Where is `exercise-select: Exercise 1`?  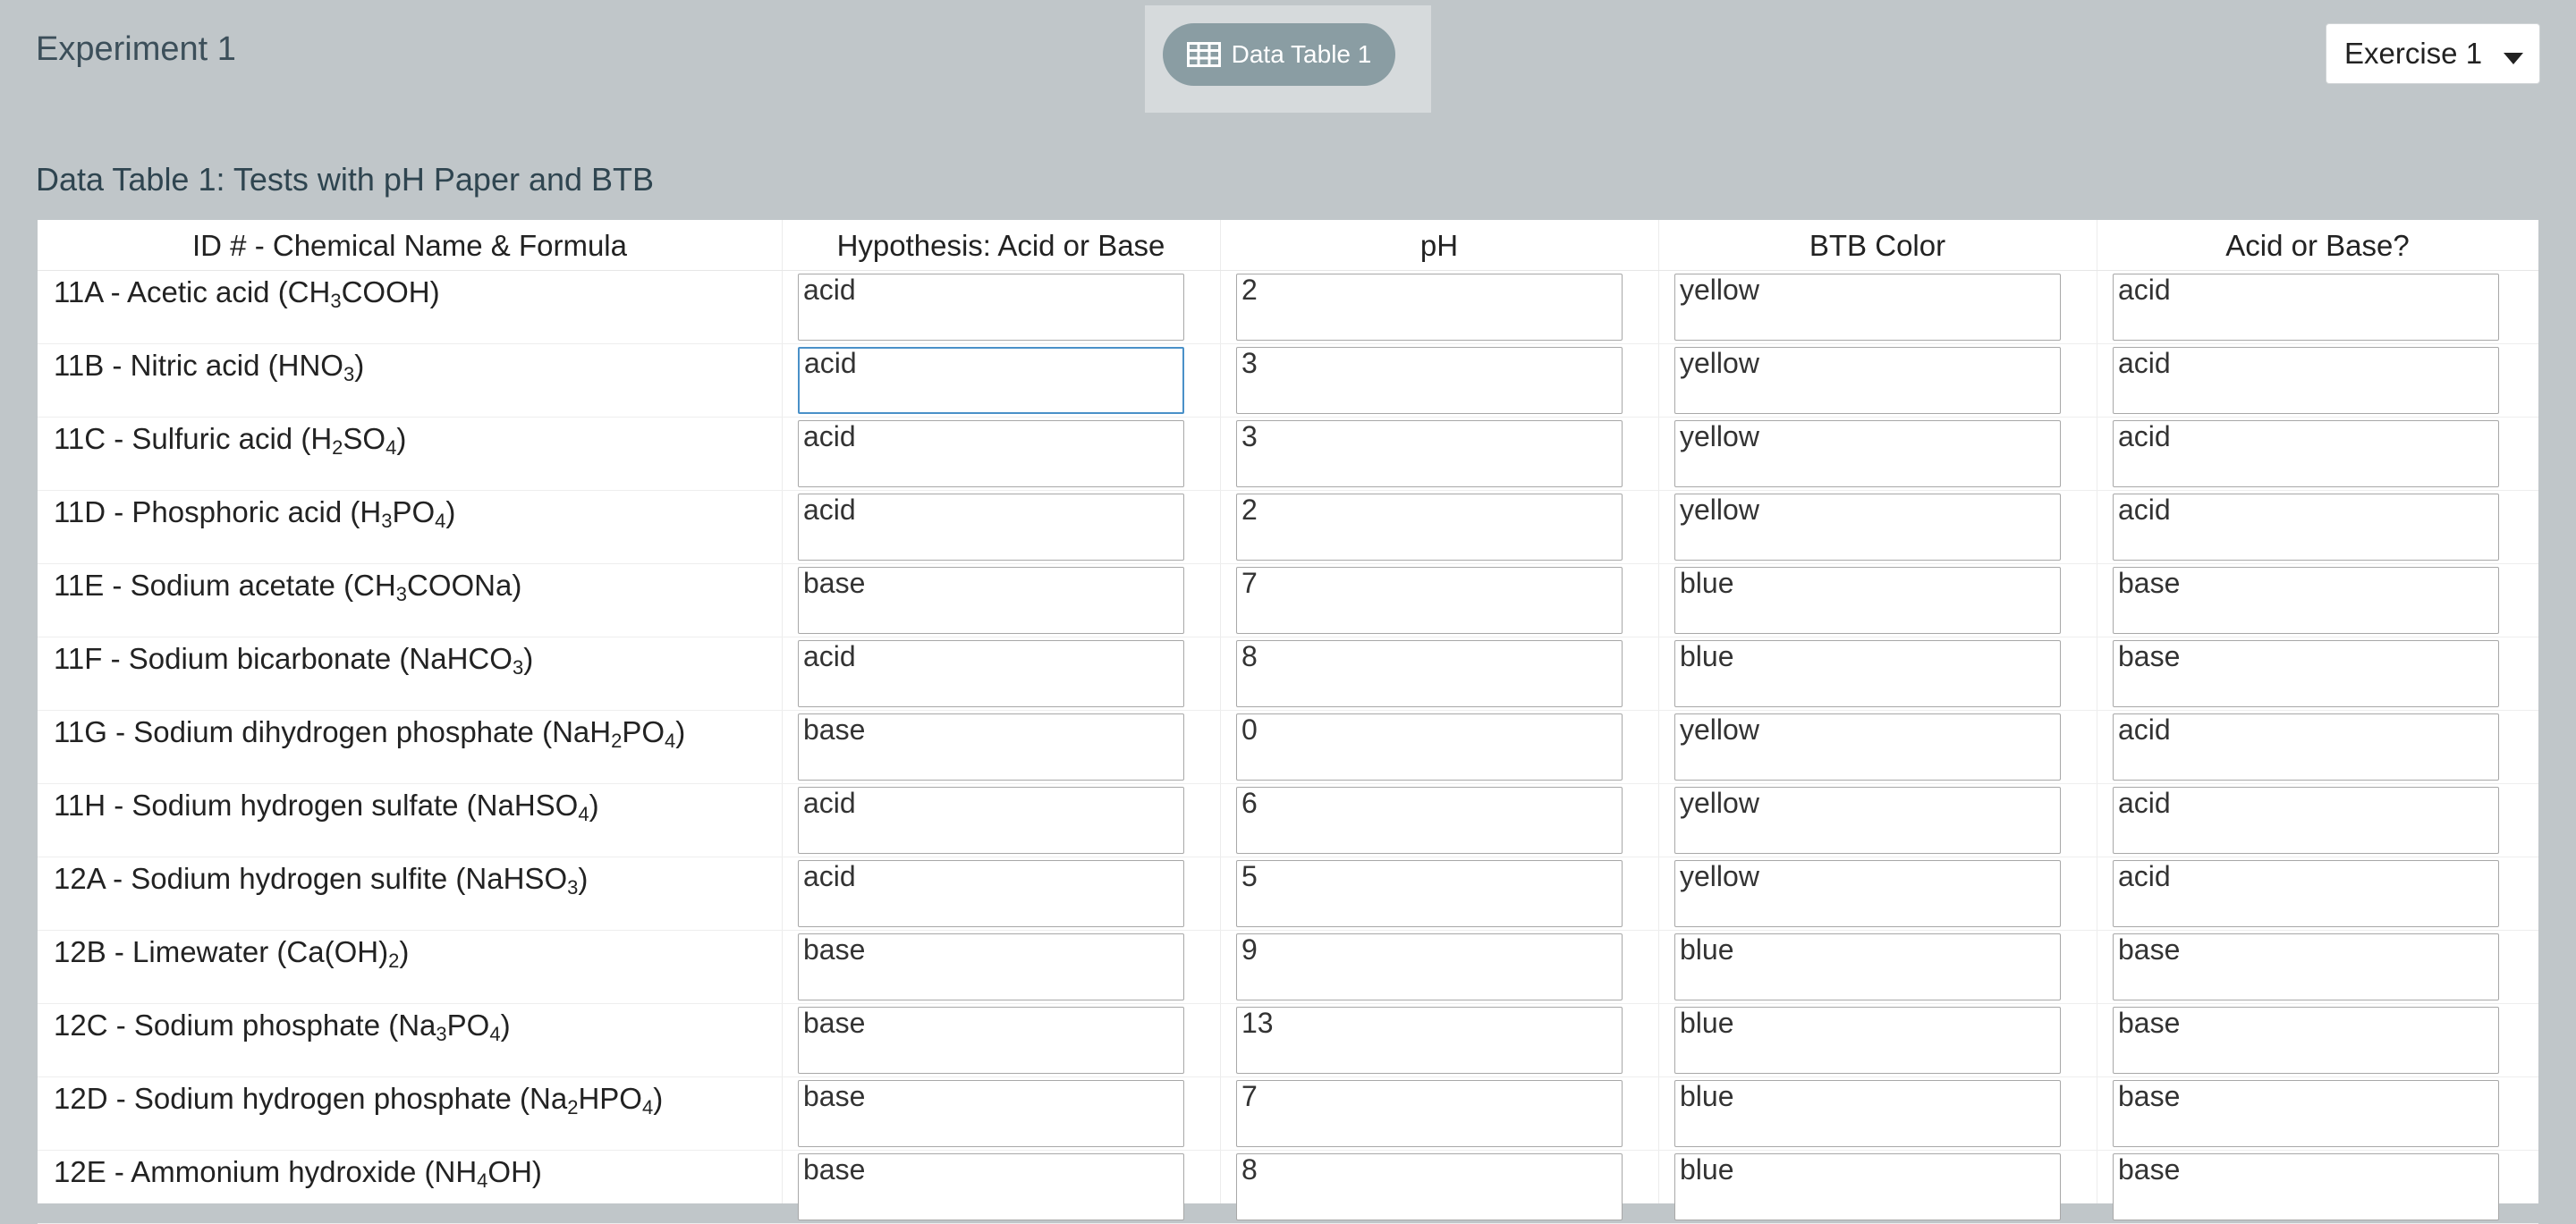
exercise-select: Exercise 1 is located at coordinates (2433, 54).